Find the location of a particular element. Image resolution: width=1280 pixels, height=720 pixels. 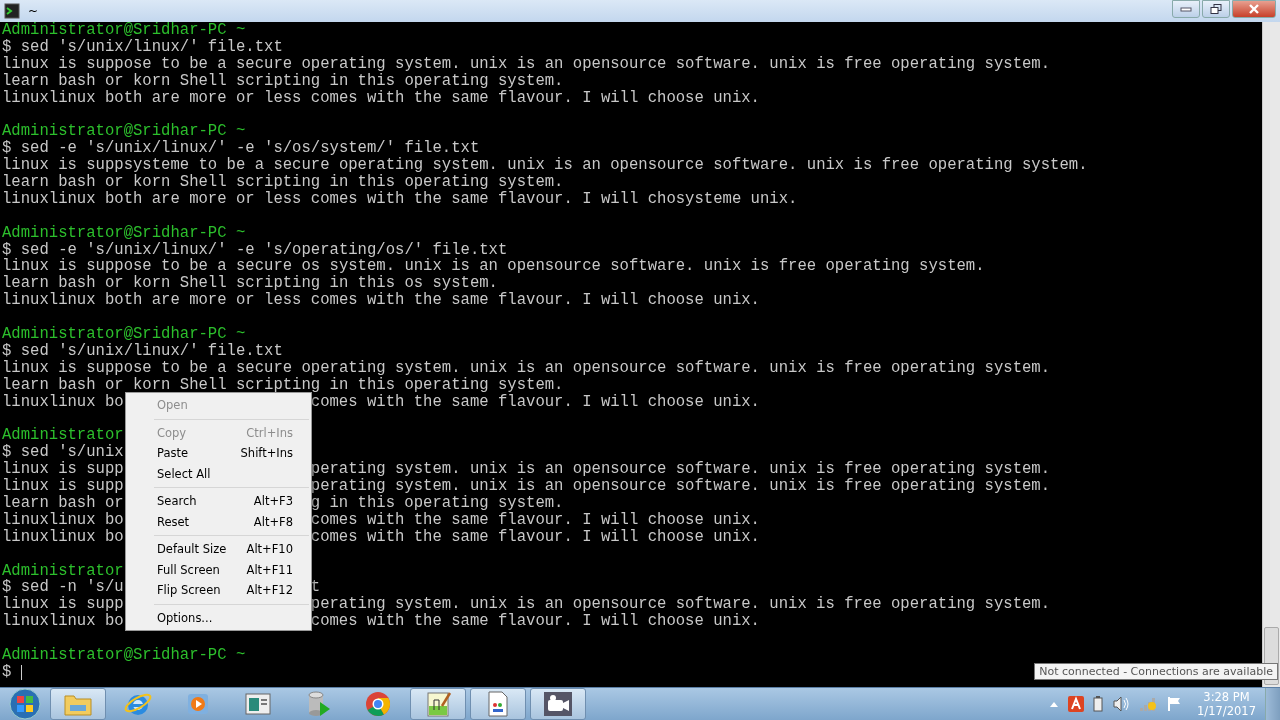

tooltip: Not connected - Connections are available is located at coordinates (1156, 671).